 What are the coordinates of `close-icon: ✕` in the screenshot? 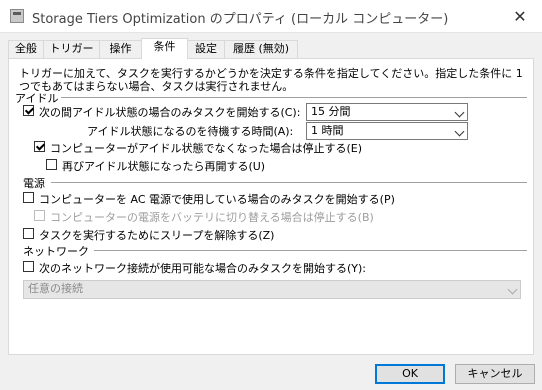 It's located at (520, 16).